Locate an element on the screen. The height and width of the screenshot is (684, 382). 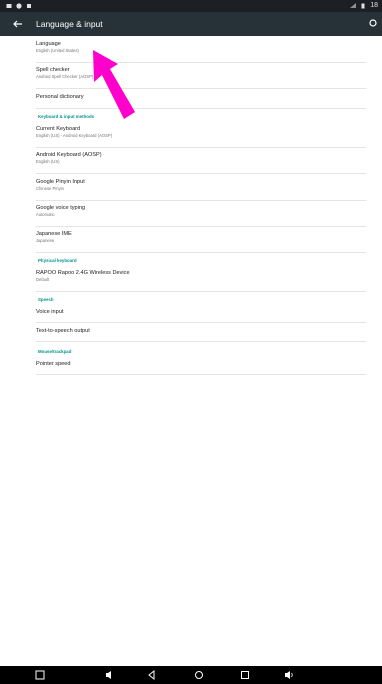
info-icon is located at coordinates (19, 6).